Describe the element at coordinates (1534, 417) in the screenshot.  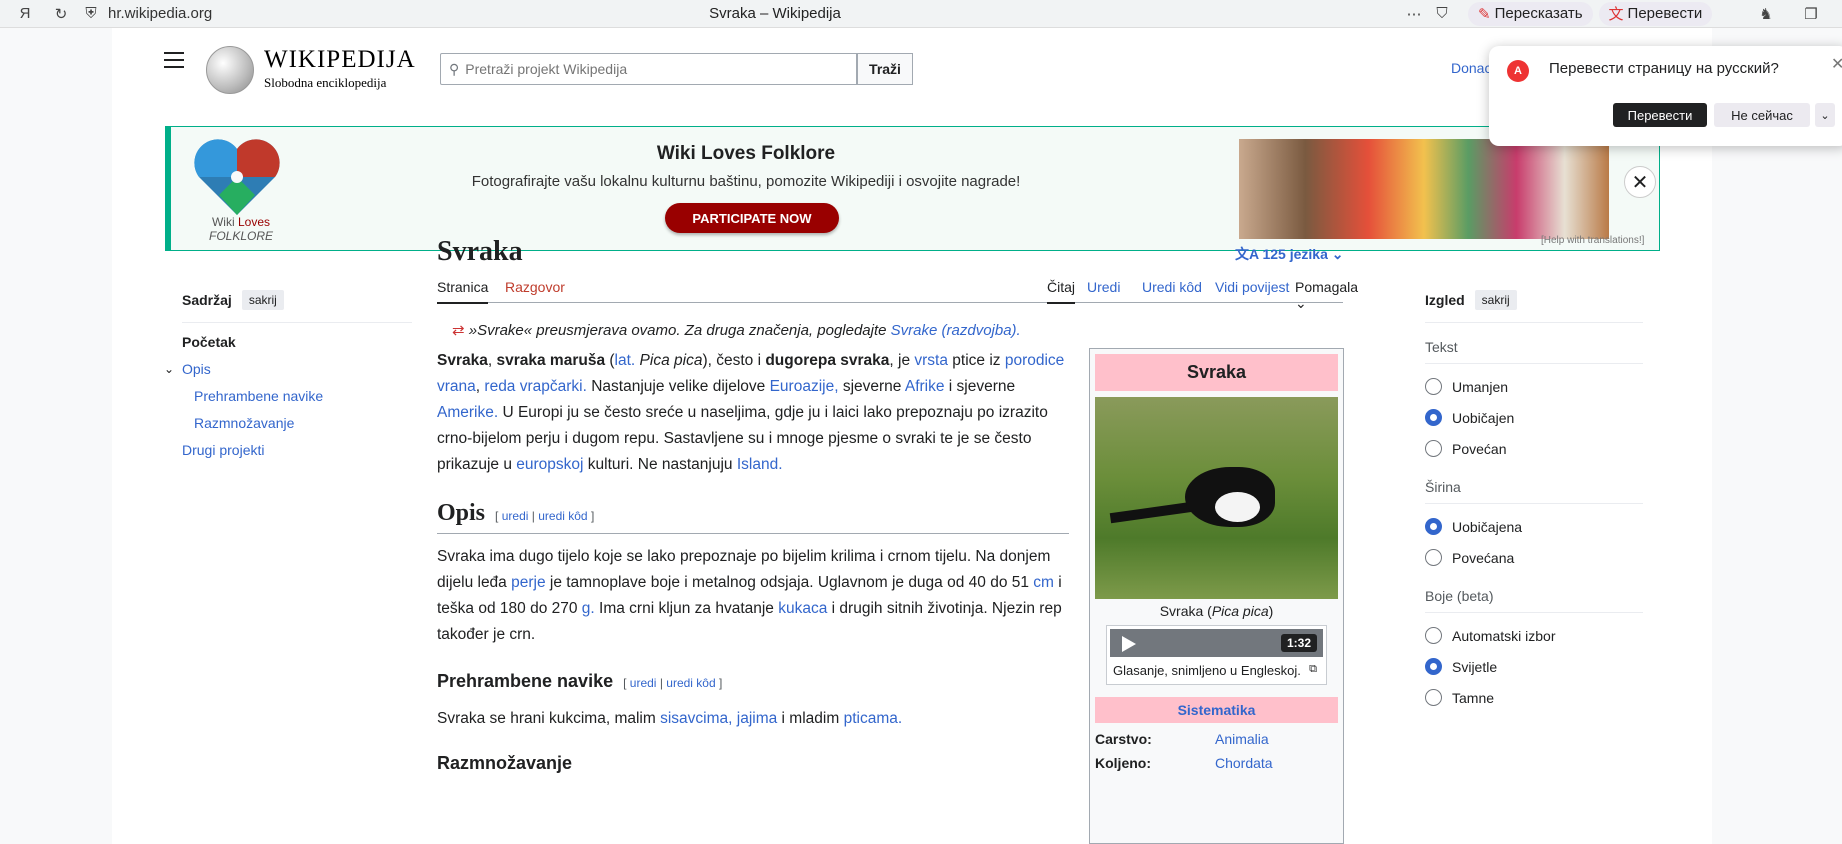
I see `radio-text-standard: Uobičajen` at that location.